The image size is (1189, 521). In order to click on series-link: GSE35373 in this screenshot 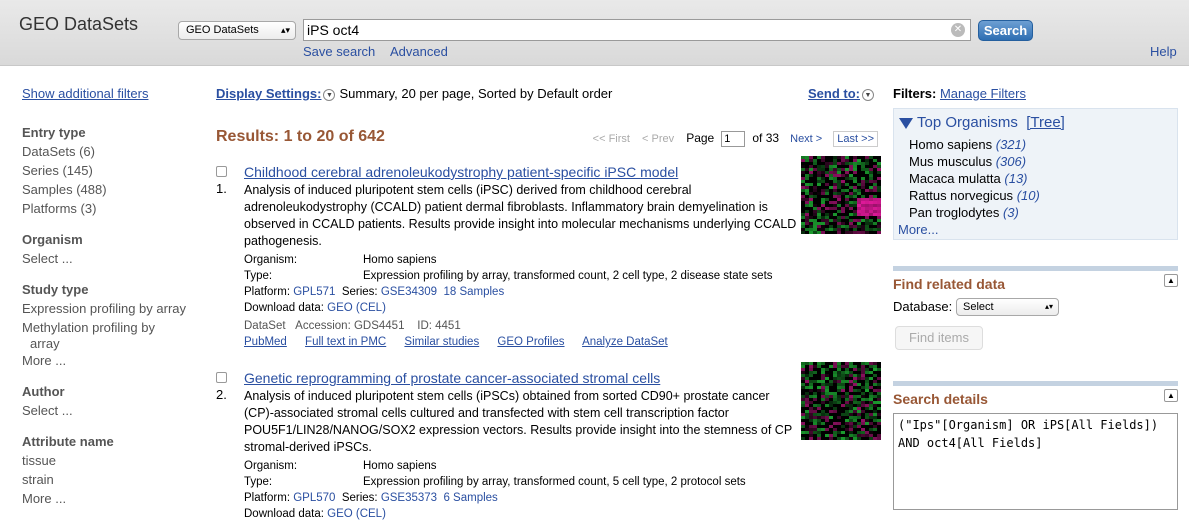, I will do `click(409, 498)`.